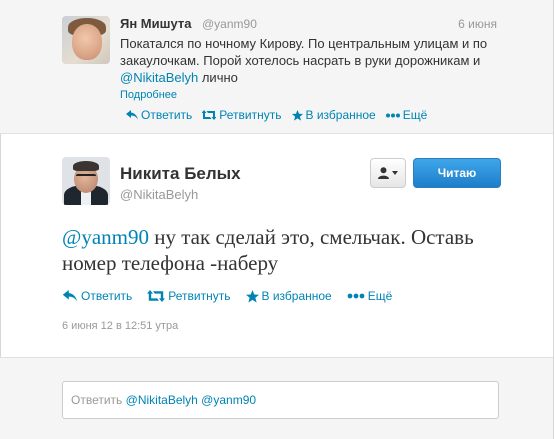 The width and height of the screenshot is (554, 439). I want to click on main-favorite-label: В избранное, so click(296, 296).